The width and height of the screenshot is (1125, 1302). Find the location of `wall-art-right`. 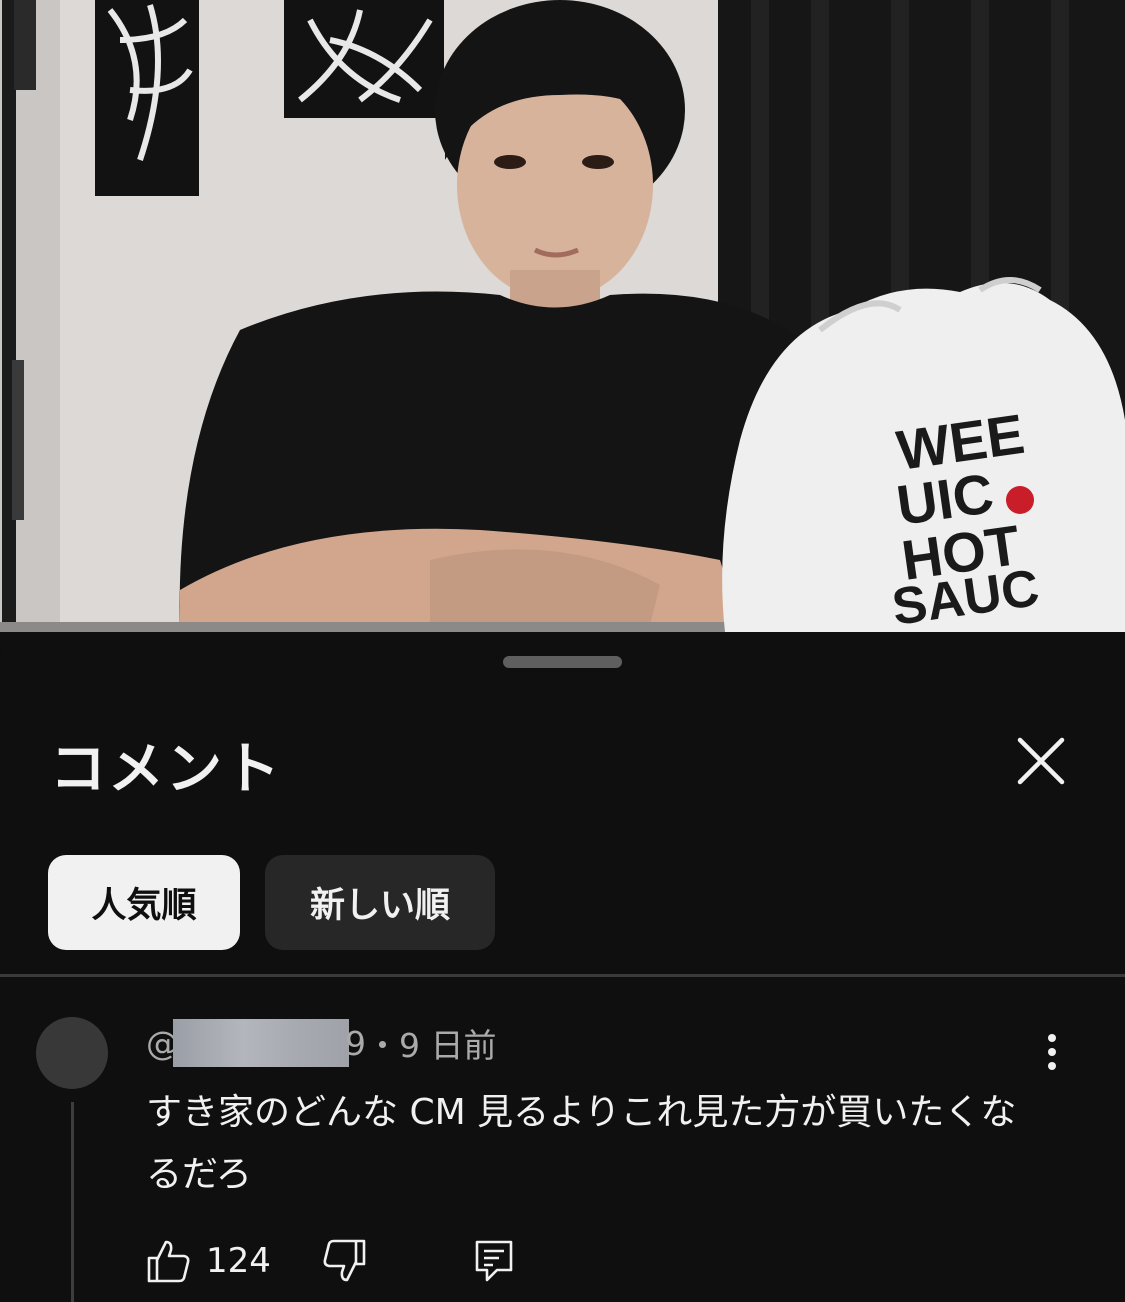

wall-art-right is located at coordinates (364, 59).